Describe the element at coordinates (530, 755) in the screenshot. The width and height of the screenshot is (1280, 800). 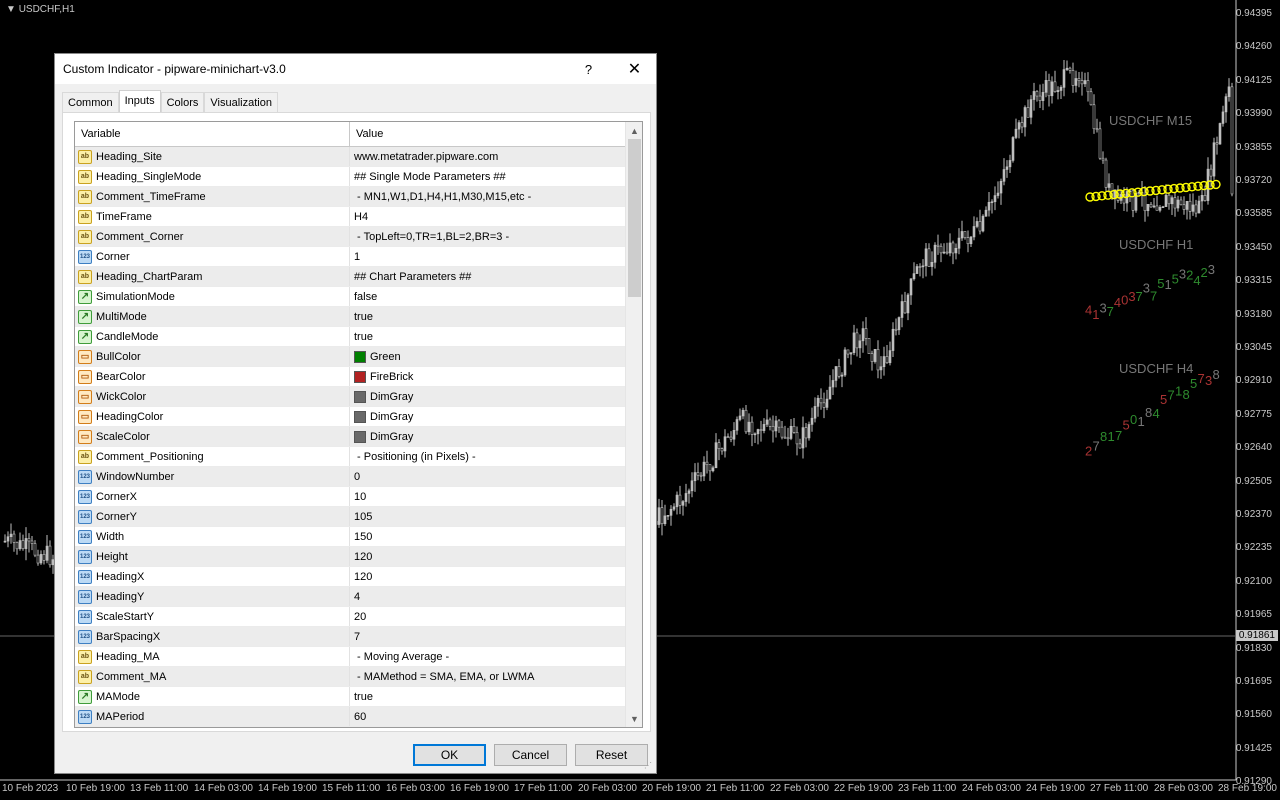
I see `cancel-button: Cancel` at that location.